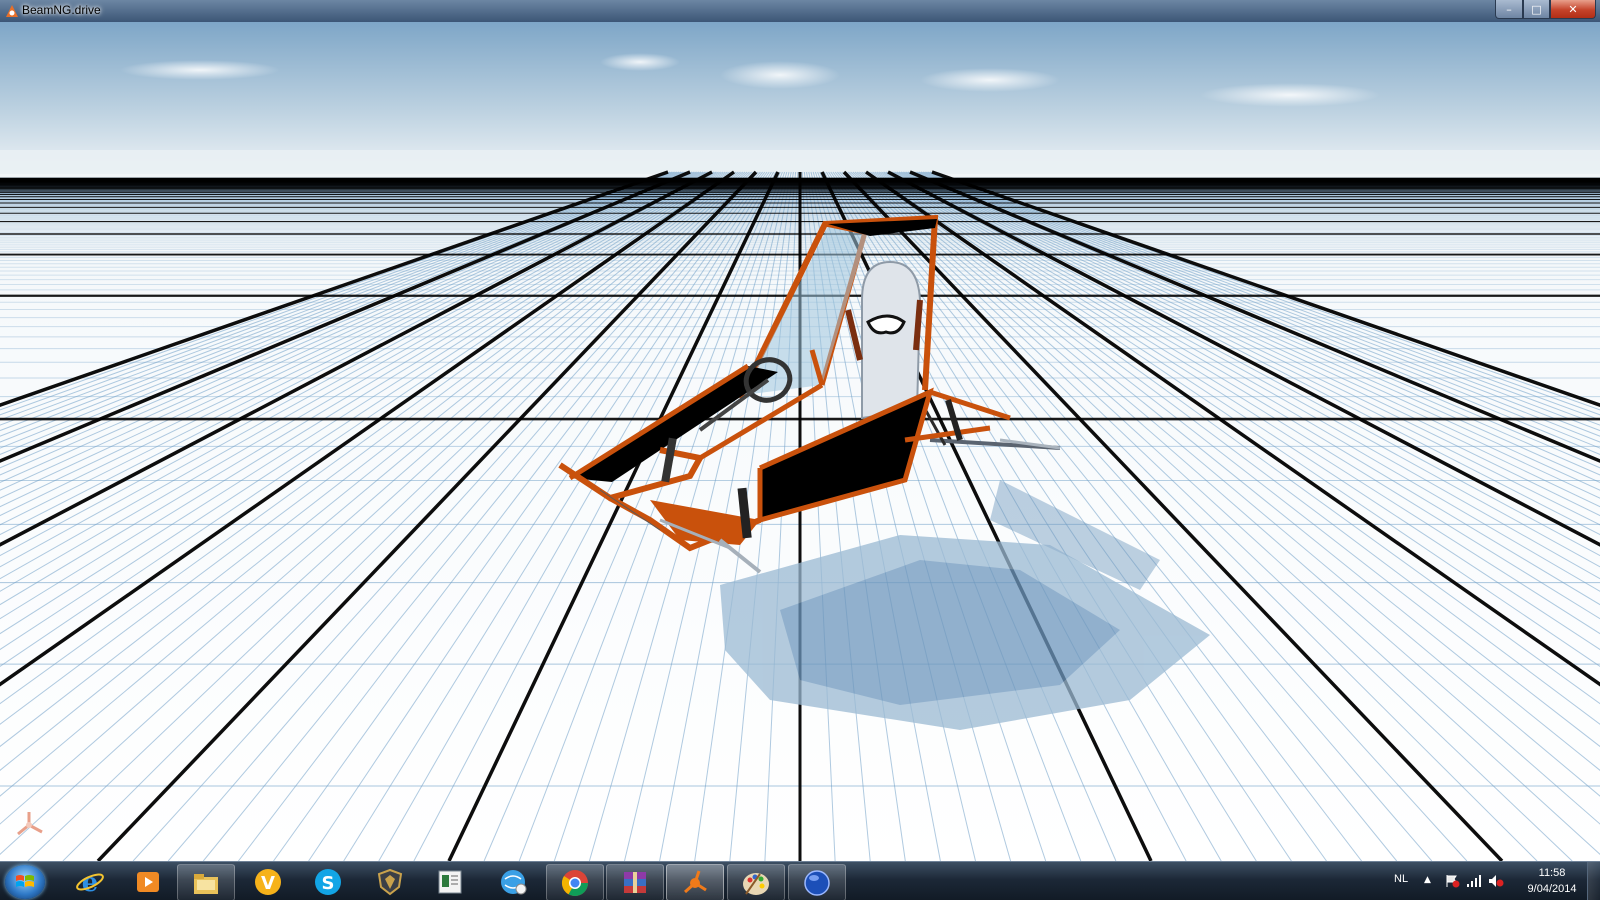  Describe the element at coordinates (756, 882) in the screenshot. I see `paint-icon` at that location.